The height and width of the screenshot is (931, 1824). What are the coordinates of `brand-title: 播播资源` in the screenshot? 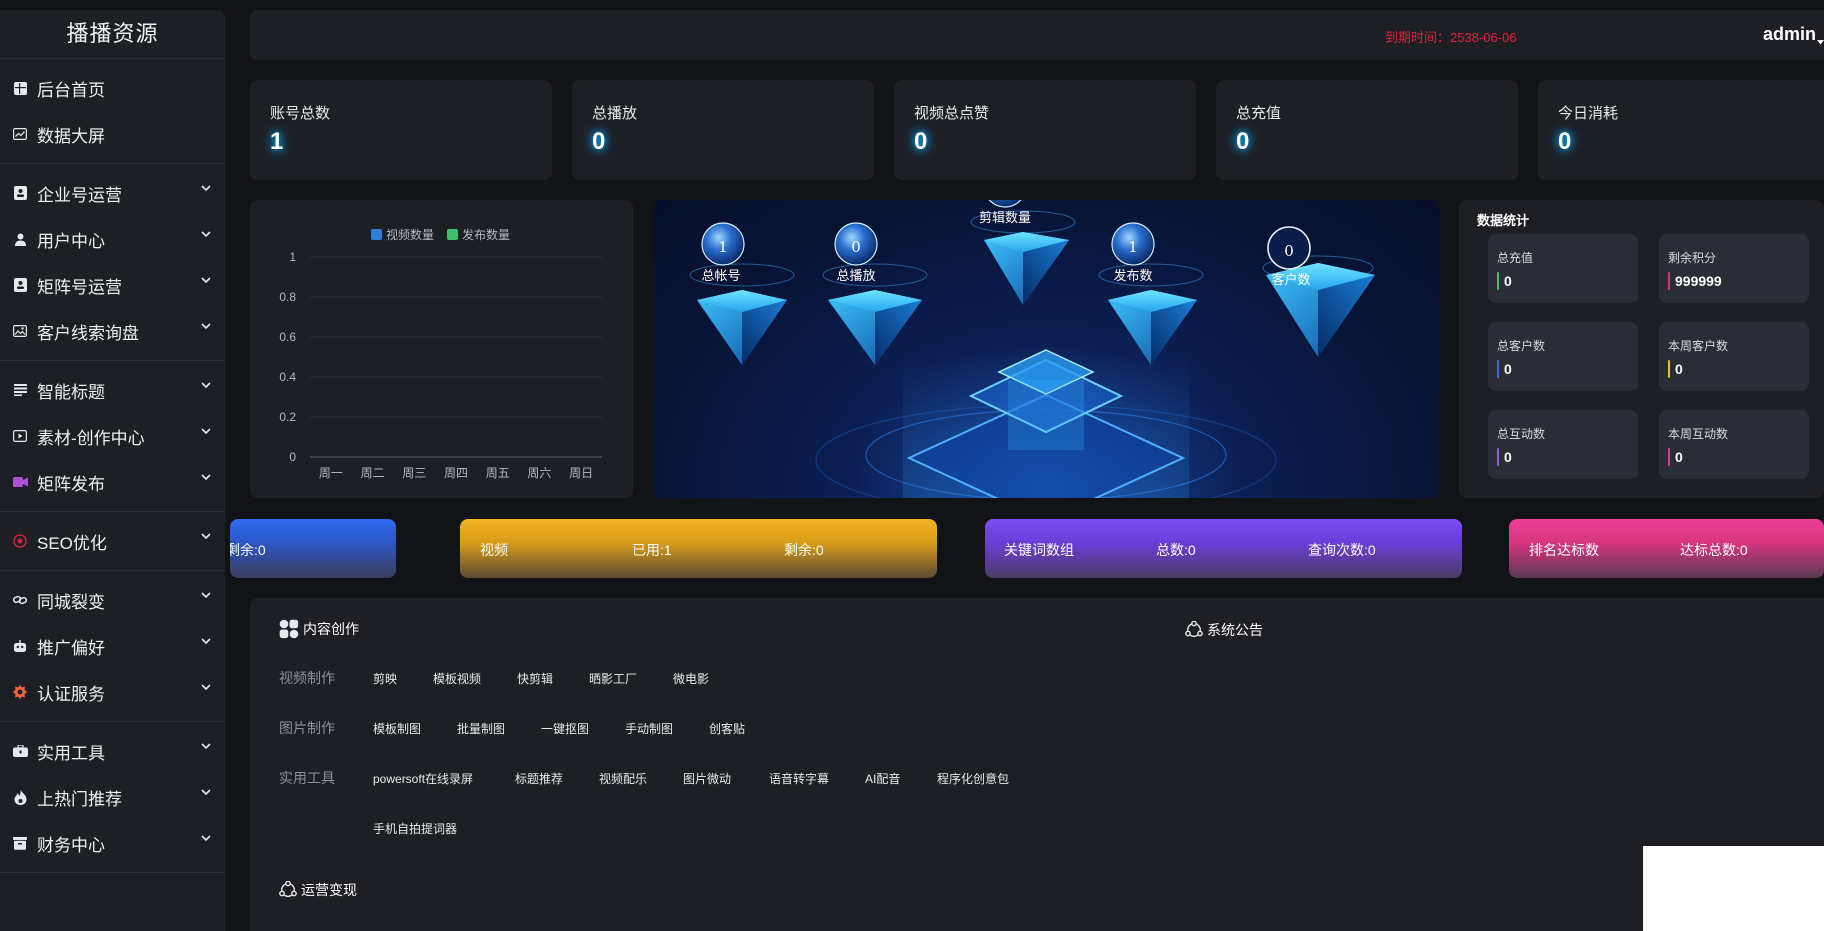 It's located at (112, 34).